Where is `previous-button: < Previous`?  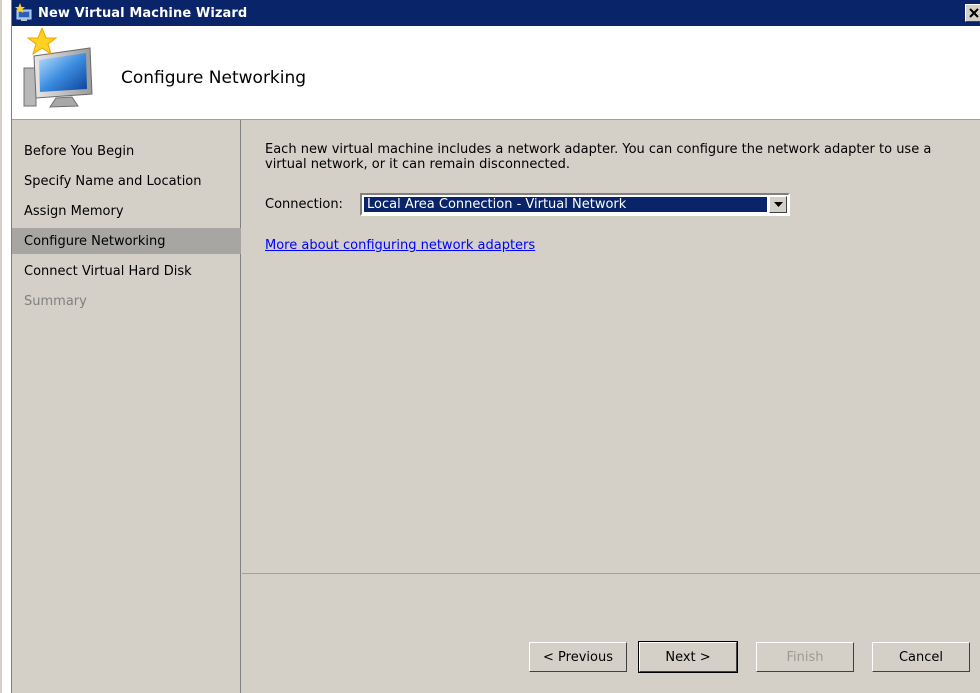 previous-button: < Previous is located at coordinates (578, 657).